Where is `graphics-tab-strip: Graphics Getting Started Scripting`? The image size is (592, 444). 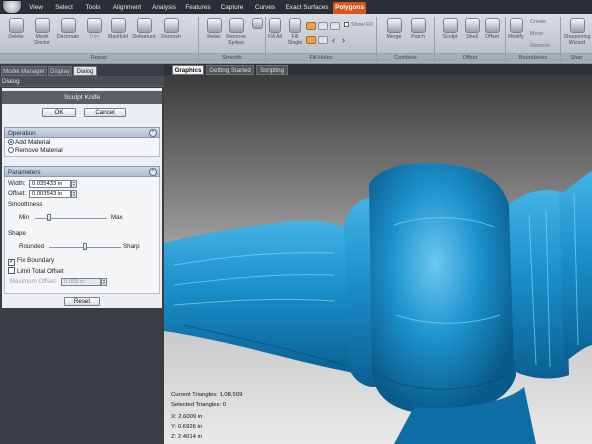
graphics-tab-strip: Graphics Getting Started Scripting is located at coordinates (378, 69).